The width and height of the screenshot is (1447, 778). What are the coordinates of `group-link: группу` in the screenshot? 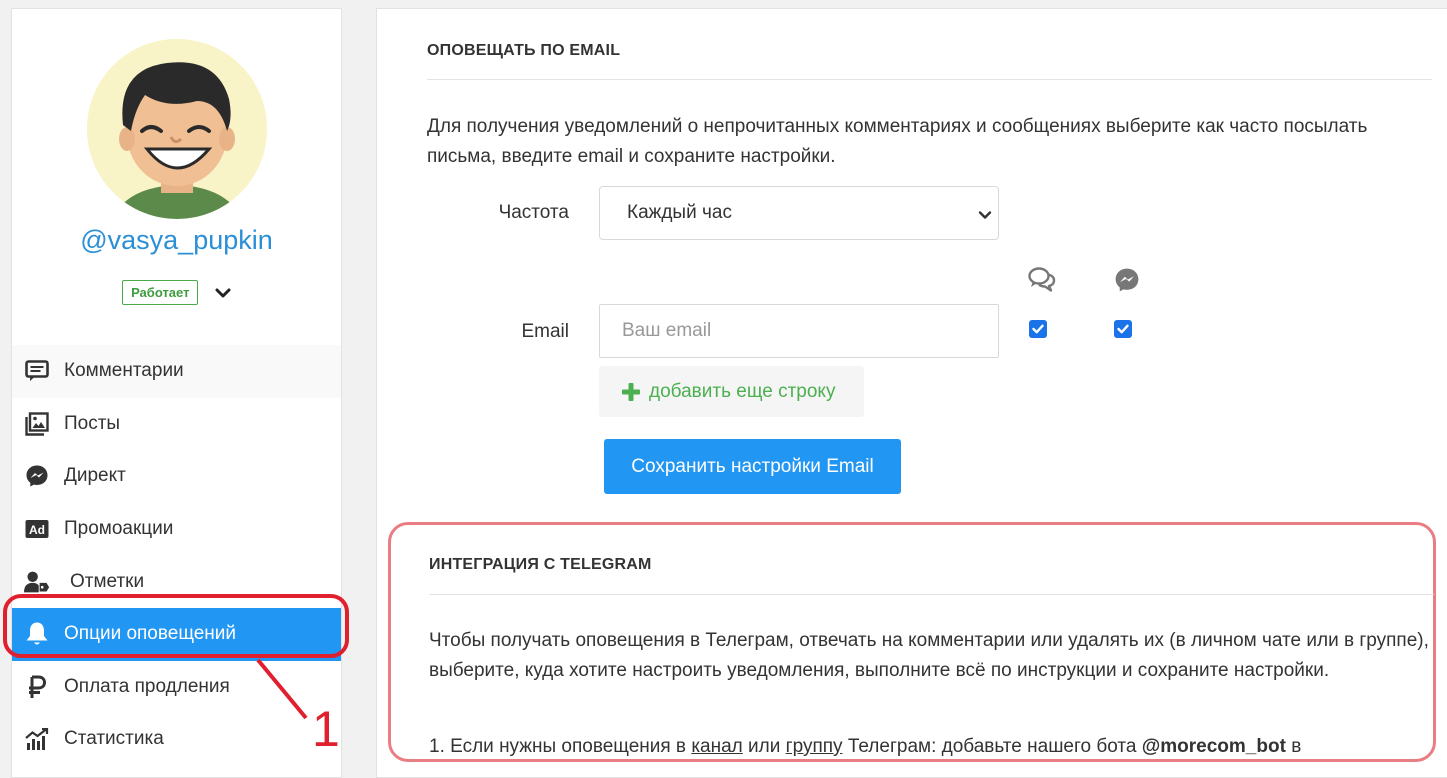 It's located at (814, 746).